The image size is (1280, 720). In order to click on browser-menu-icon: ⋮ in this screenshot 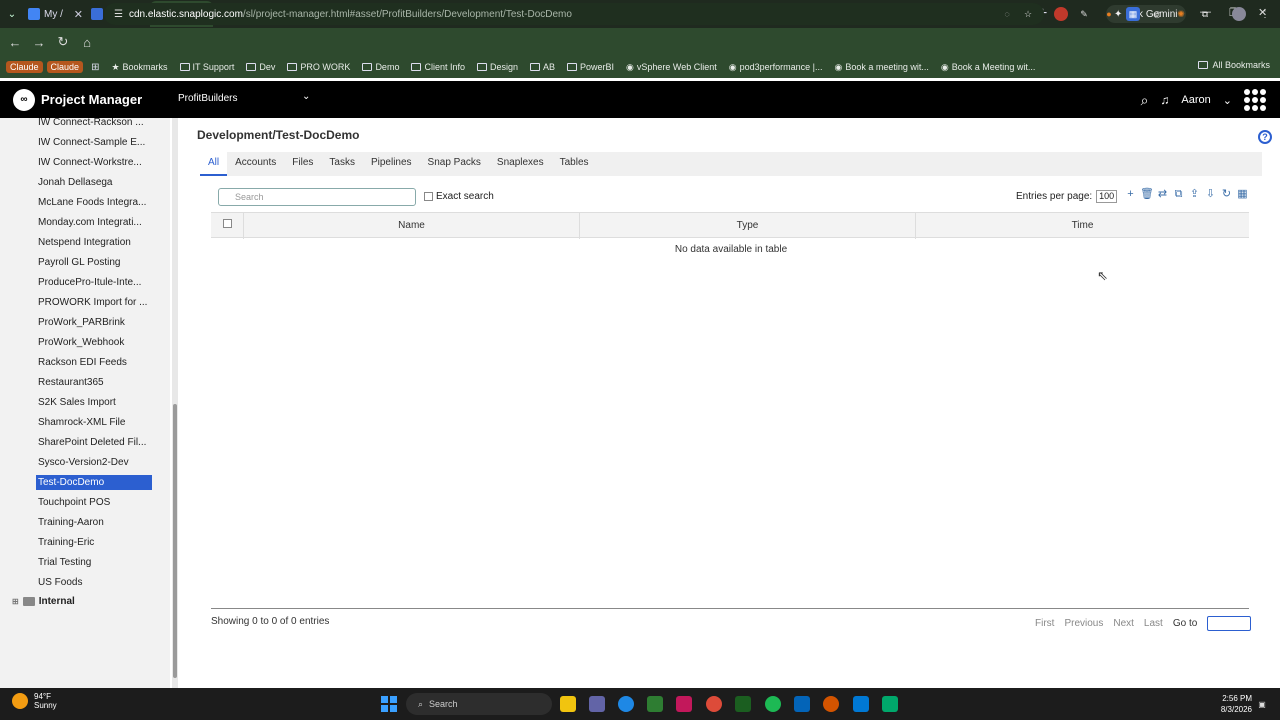, I will do `click(1265, 14)`.